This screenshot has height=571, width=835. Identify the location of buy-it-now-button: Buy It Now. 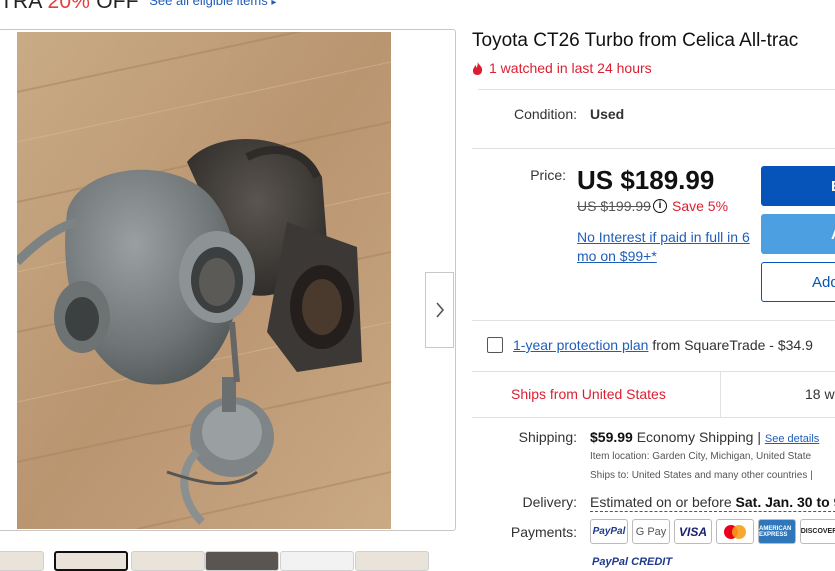
(798, 186).